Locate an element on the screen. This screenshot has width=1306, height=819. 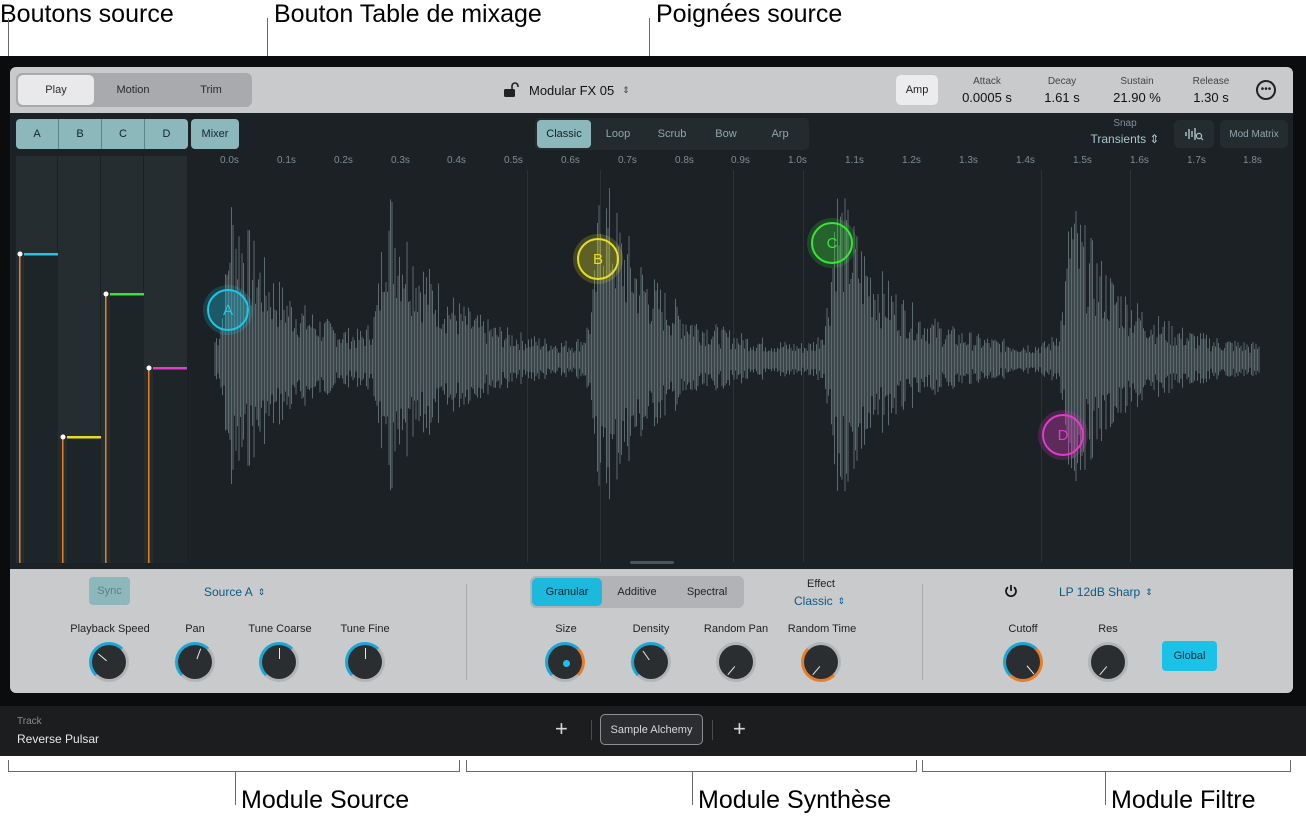
source-handle-a: A is located at coordinates (228, 310).